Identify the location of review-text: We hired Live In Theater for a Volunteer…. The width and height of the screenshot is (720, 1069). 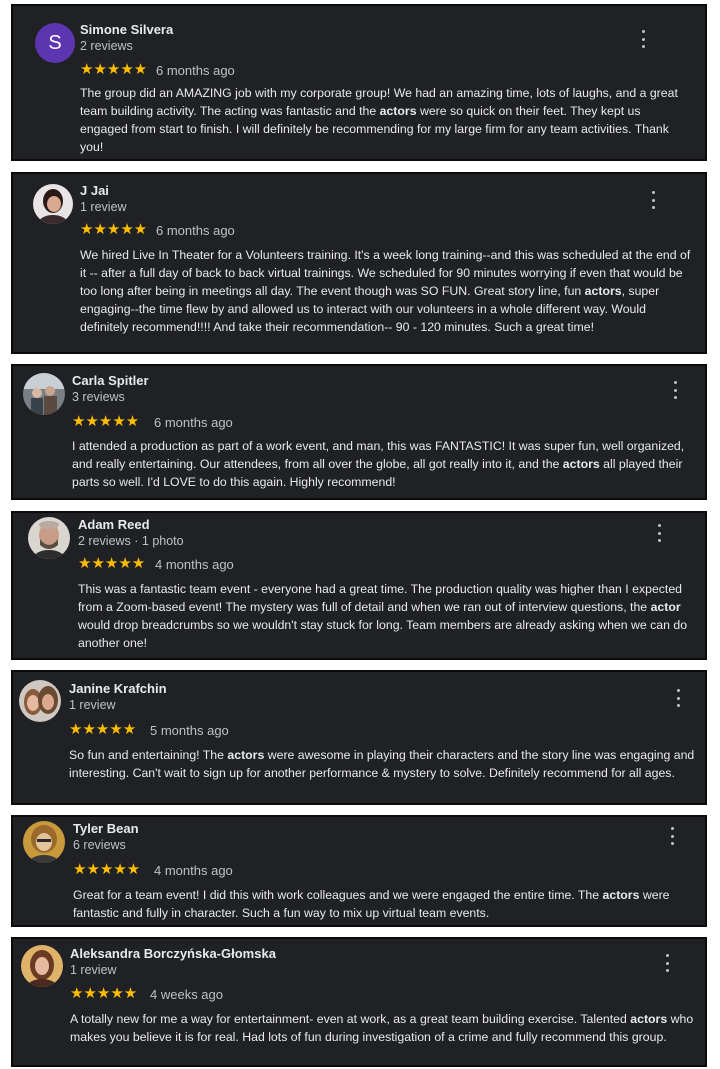
(385, 291).